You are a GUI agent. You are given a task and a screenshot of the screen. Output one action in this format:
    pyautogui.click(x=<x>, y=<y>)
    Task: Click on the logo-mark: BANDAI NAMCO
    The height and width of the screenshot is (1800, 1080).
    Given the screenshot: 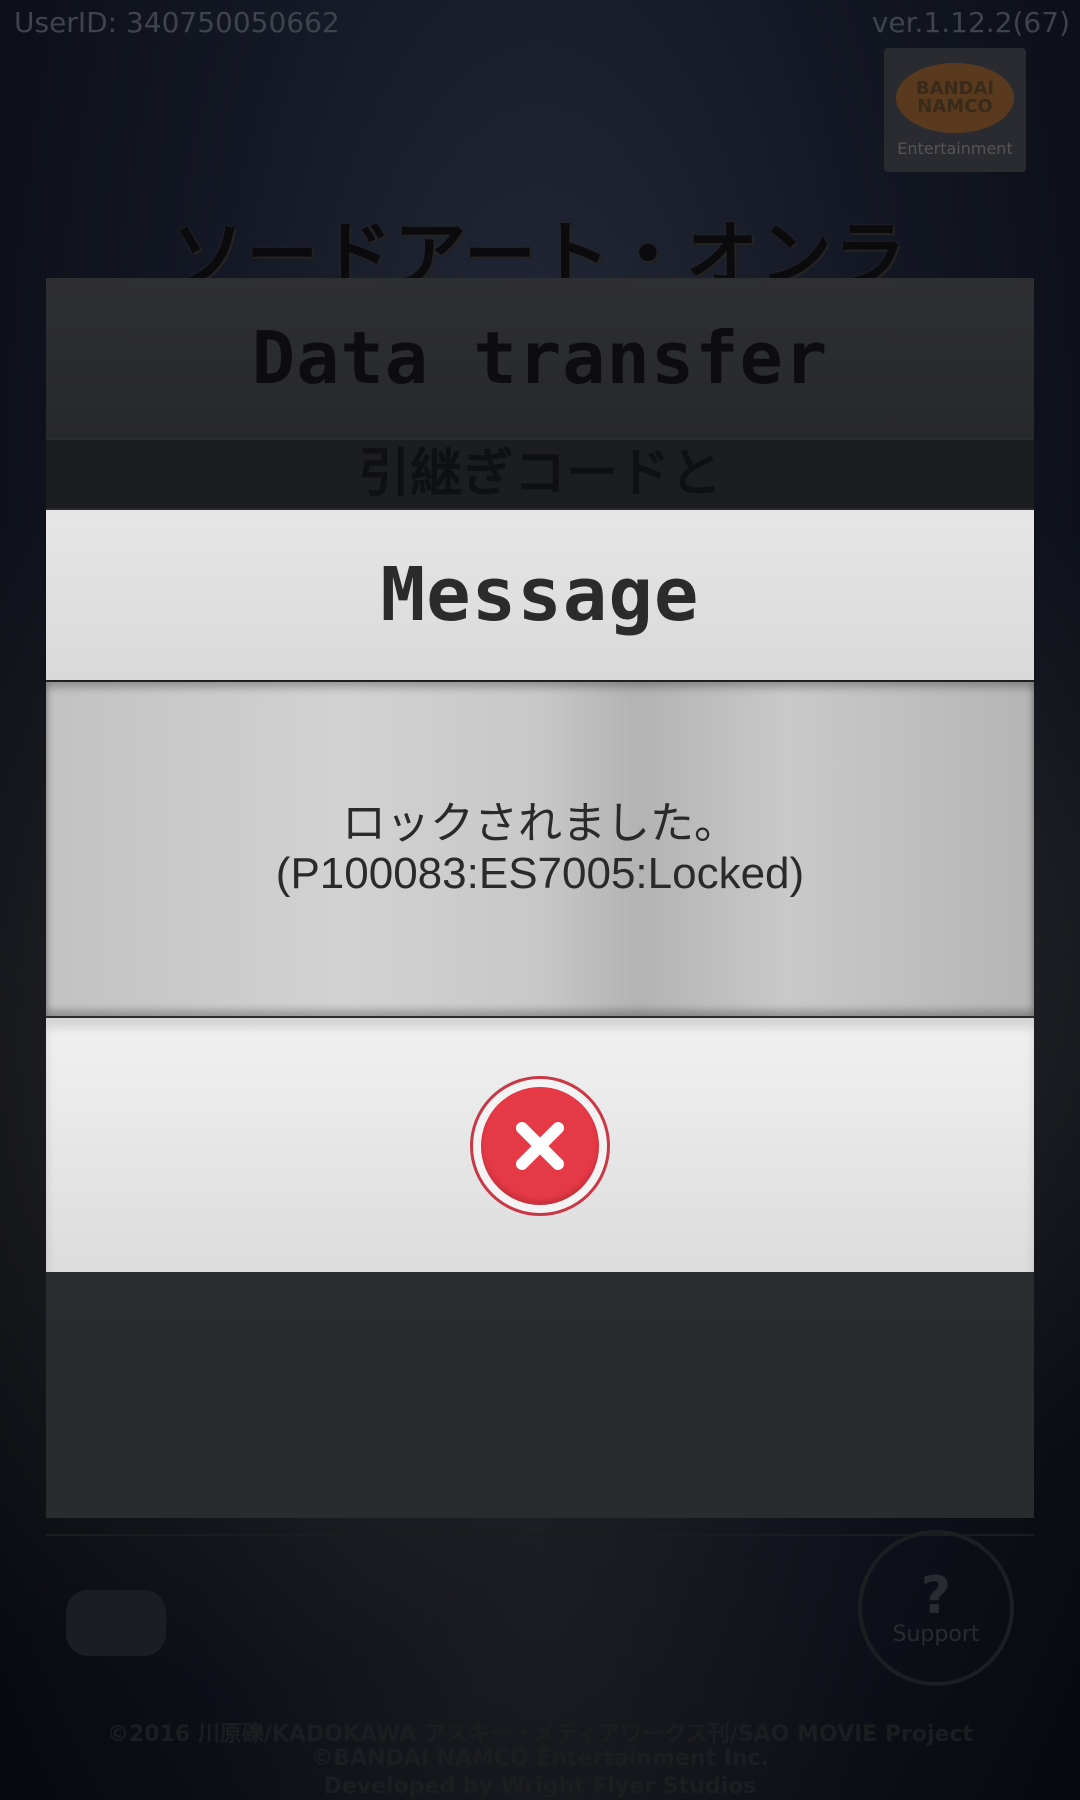 What is the action you would take?
    pyautogui.click(x=955, y=97)
    